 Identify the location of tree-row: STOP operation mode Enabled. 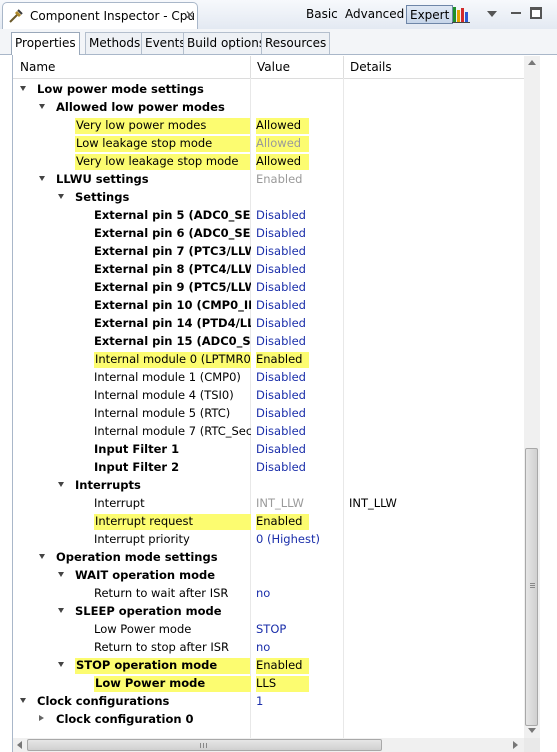
(268, 665).